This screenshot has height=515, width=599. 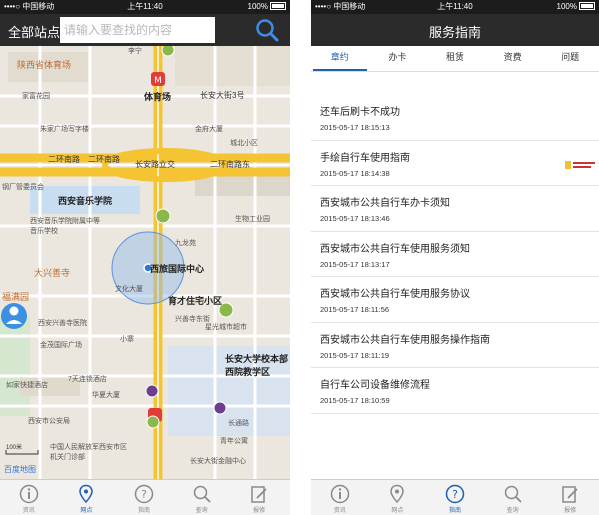 What do you see at coordinates (87, 379) in the screenshot?
I see `map-label: 7天连锁酒店` at bounding box center [87, 379].